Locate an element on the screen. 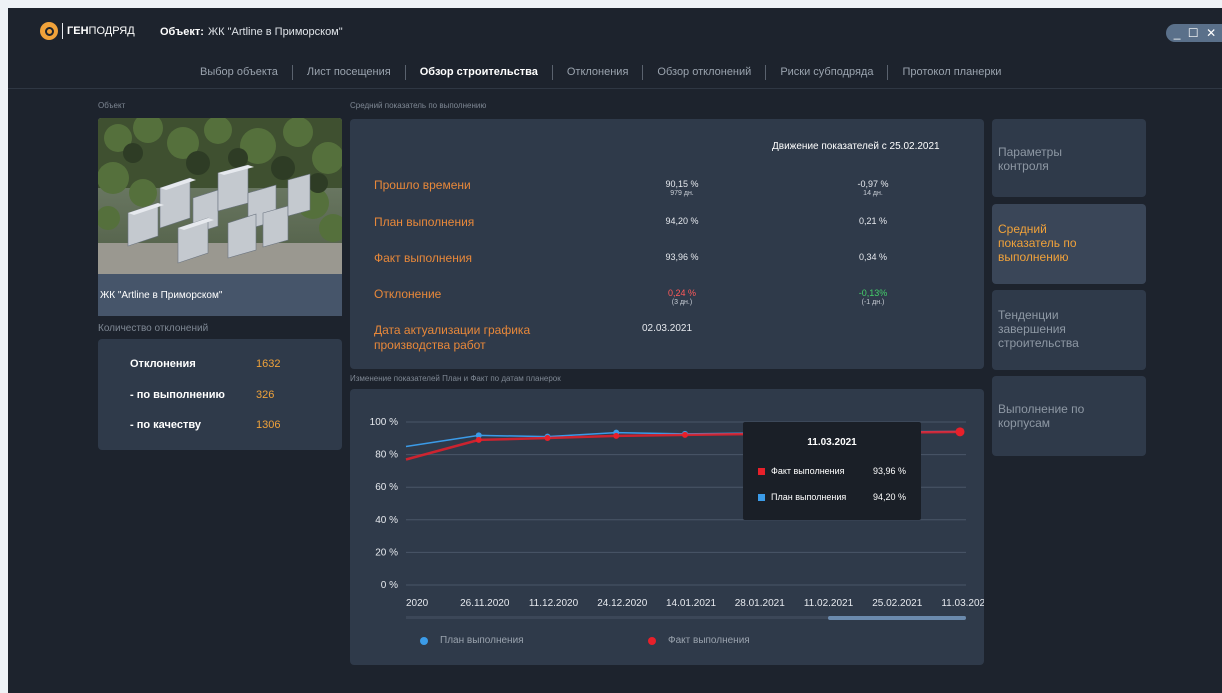 This screenshot has width=1222, height=693. tooltip-plan-label: План выполнения is located at coordinates (809, 497).